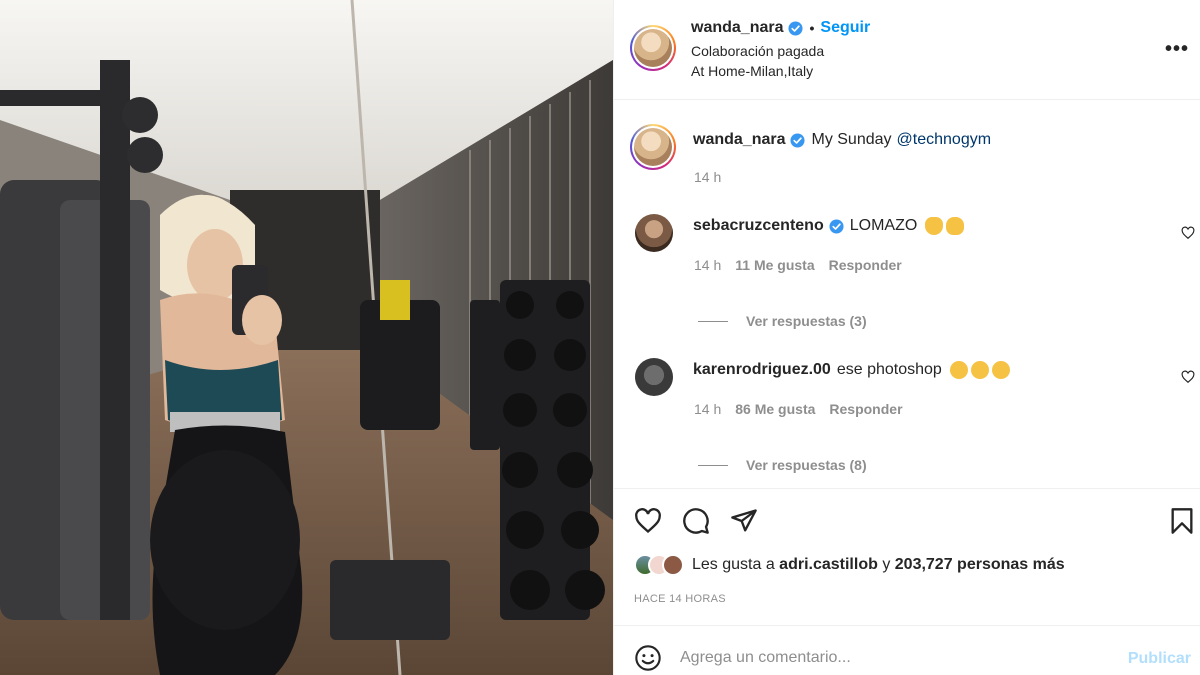 This screenshot has width=1200, height=675. What do you see at coordinates (806, 465) in the screenshot?
I see `view-replies-label: Ver respuestas (8)` at bounding box center [806, 465].